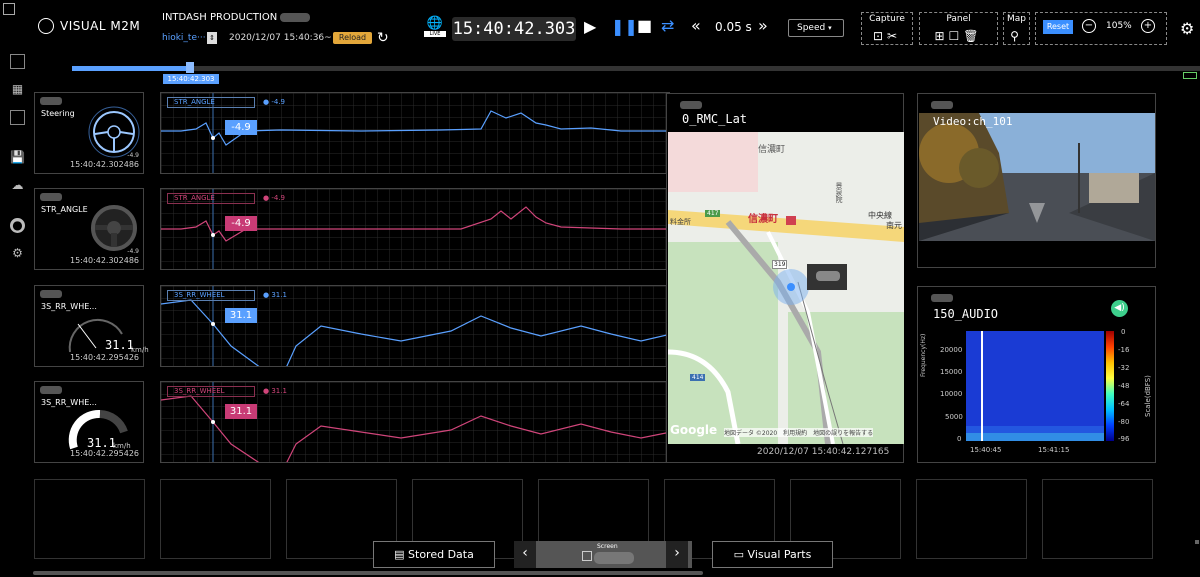 This screenshot has height=577, width=1200. What do you see at coordinates (525, 554) in the screenshot?
I see `screen-prev-icon: ‹` at bounding box center [525, 554].